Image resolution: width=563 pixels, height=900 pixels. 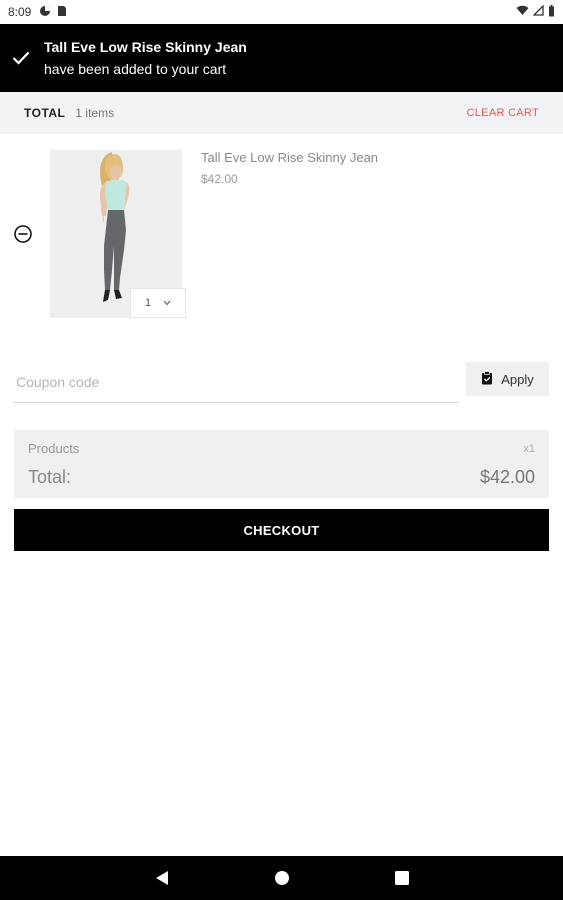 What do you see at coordinates (62, 12) in the screenshot?
I see `sim-card-icon` at bounding box center [62, 12].